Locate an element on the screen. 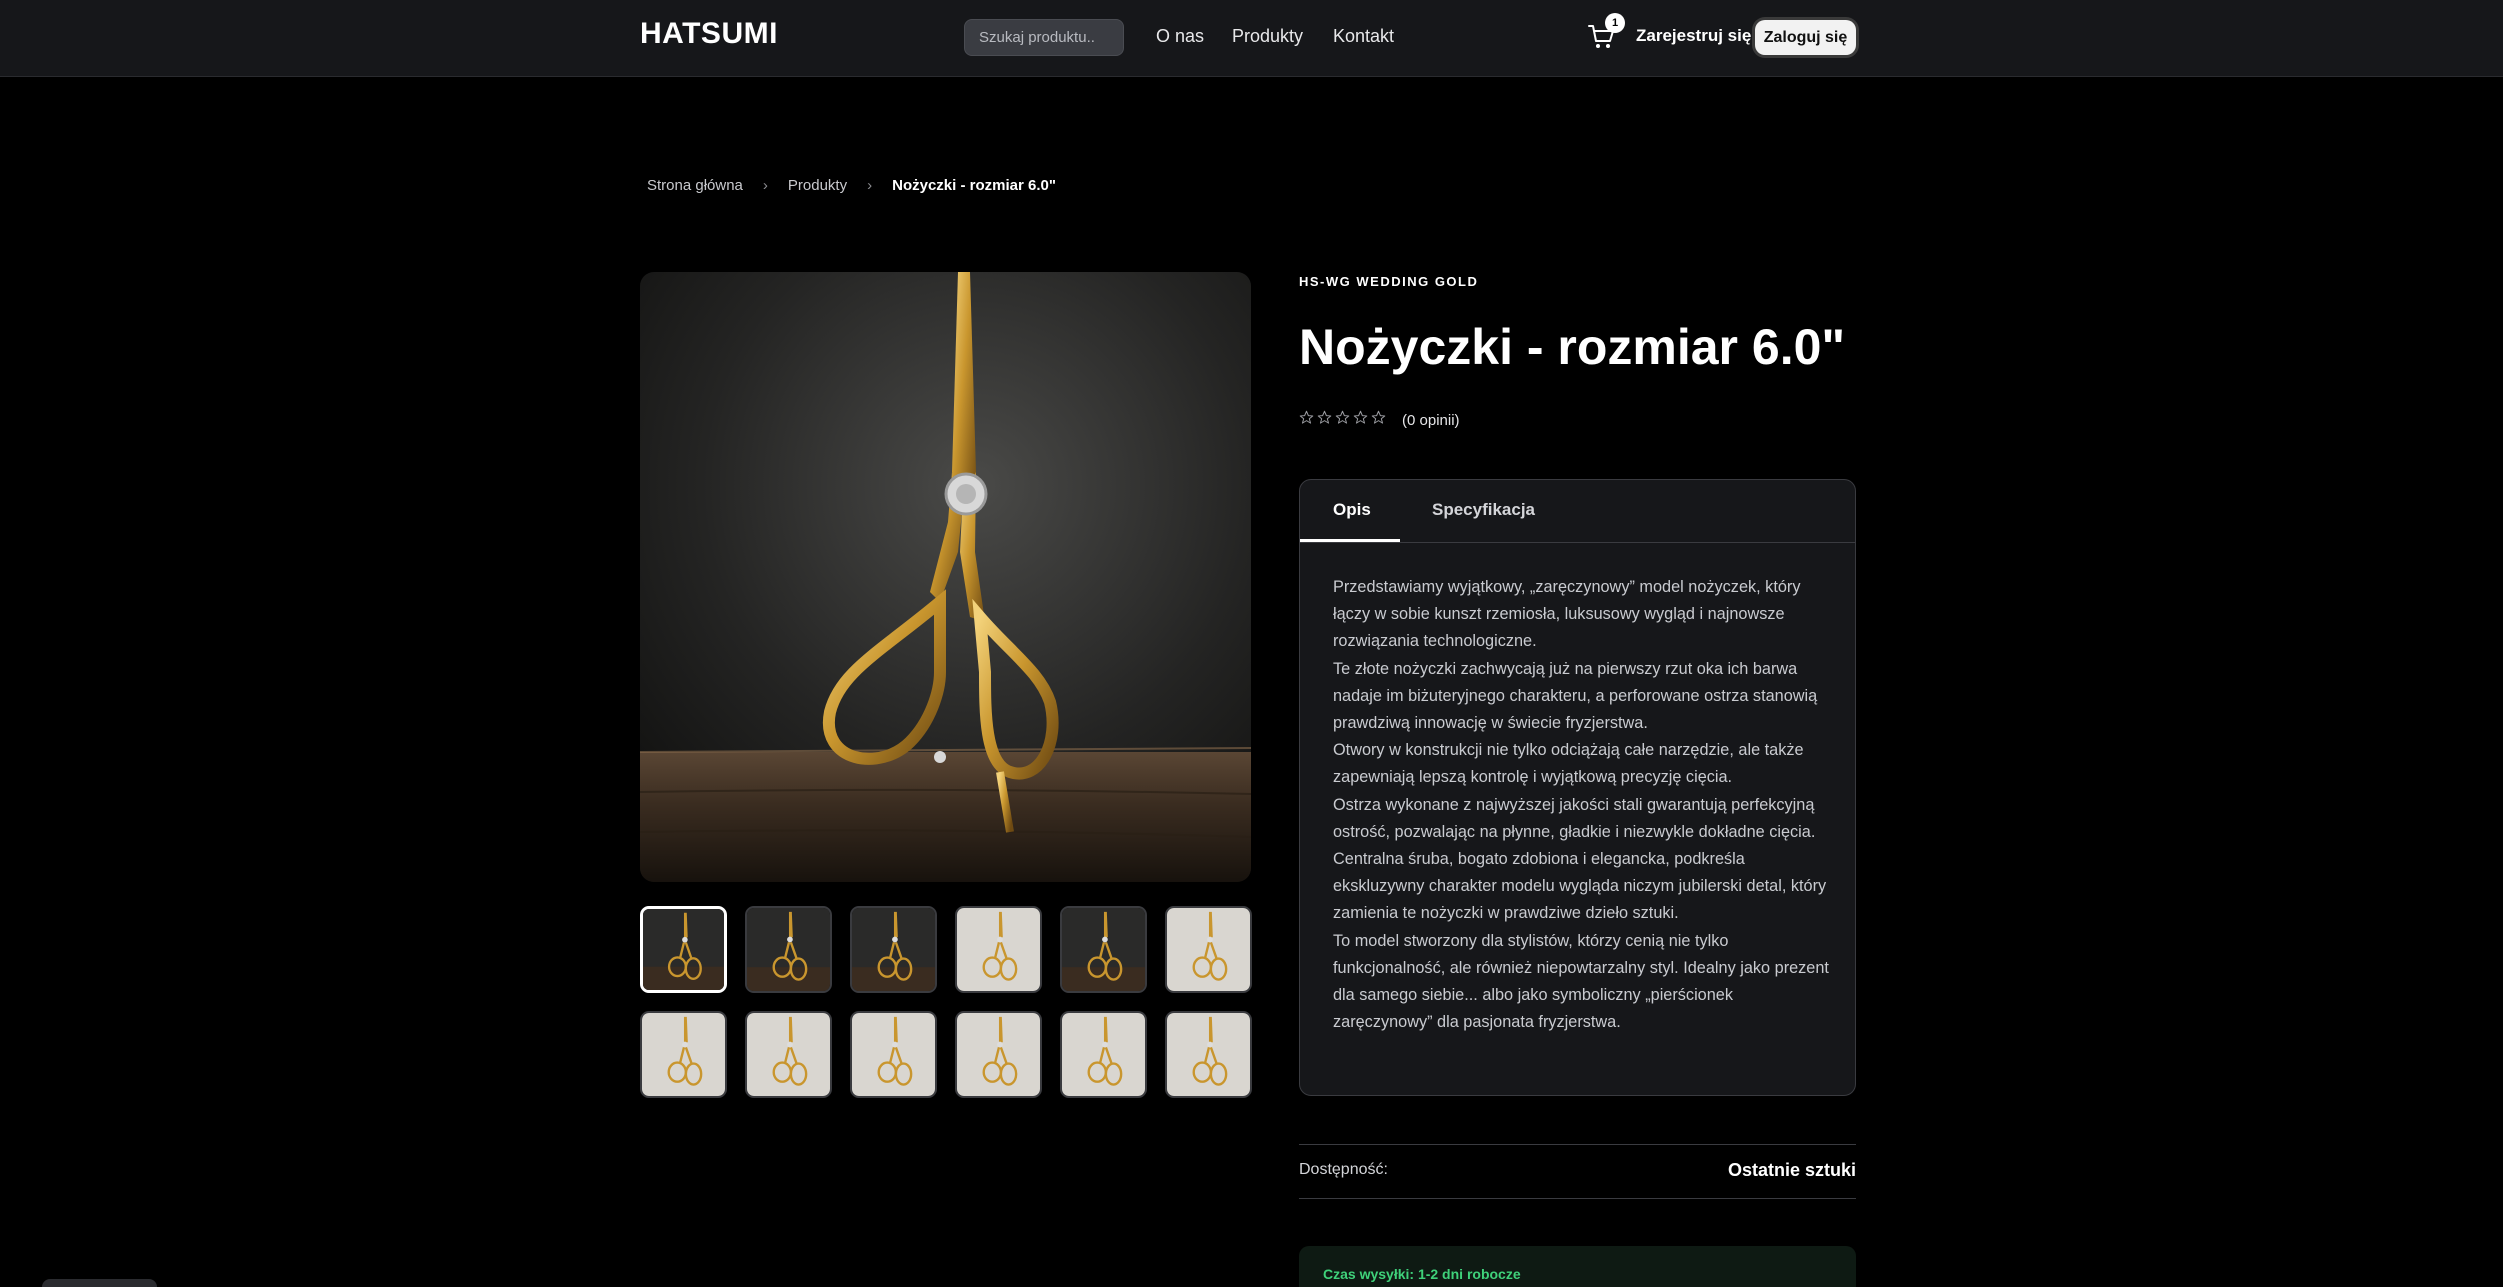 The width and height of the screenshot is (2503, 1287). rating-stars is located at coordinates (1342, 417).